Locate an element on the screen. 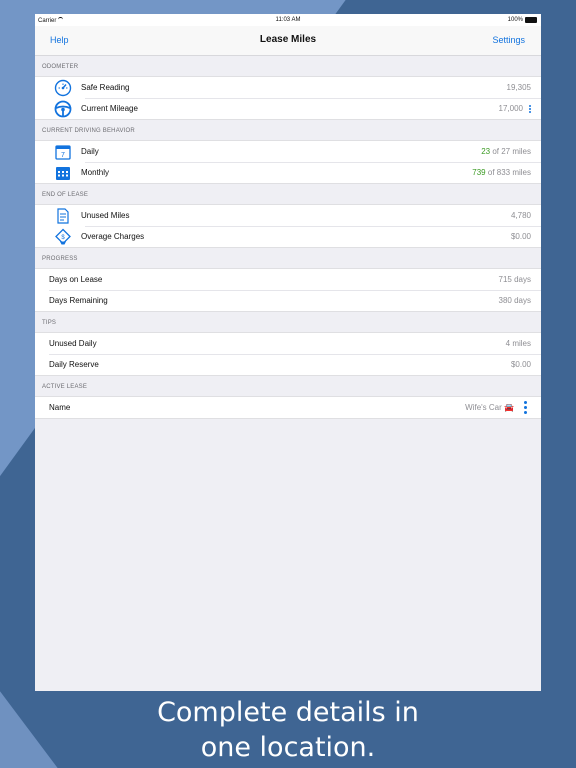 This screenshot has height=768, width=576. unused-daily-label: Unused Daily is located at coordinates (73, 343).